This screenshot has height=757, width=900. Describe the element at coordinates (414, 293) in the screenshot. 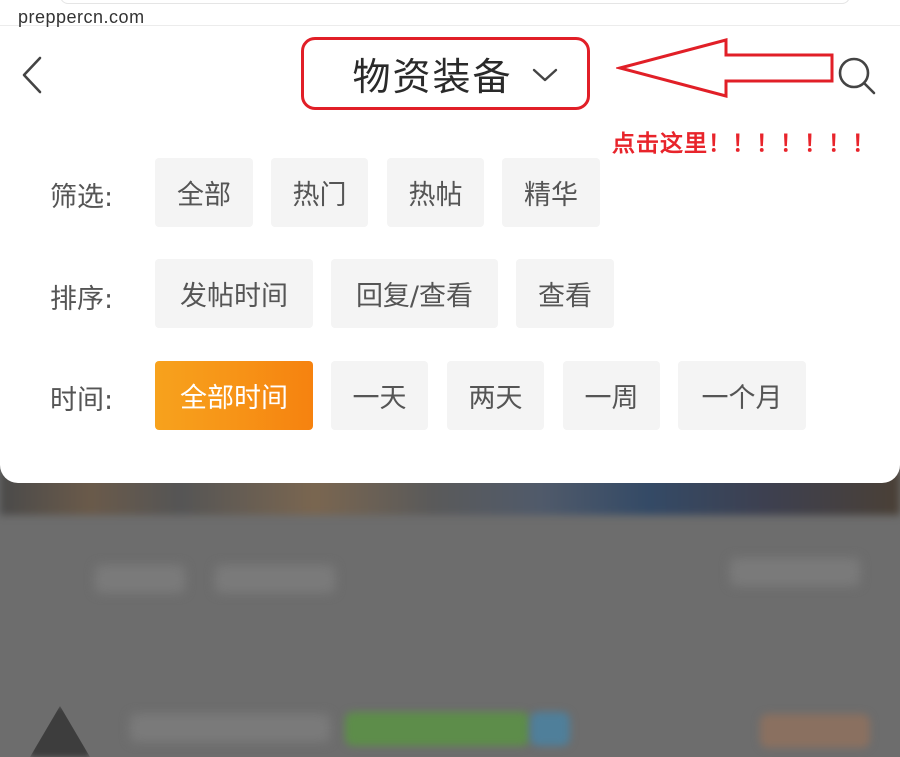

I see `sort-chip-replies-views: 回复/查看` at that location.